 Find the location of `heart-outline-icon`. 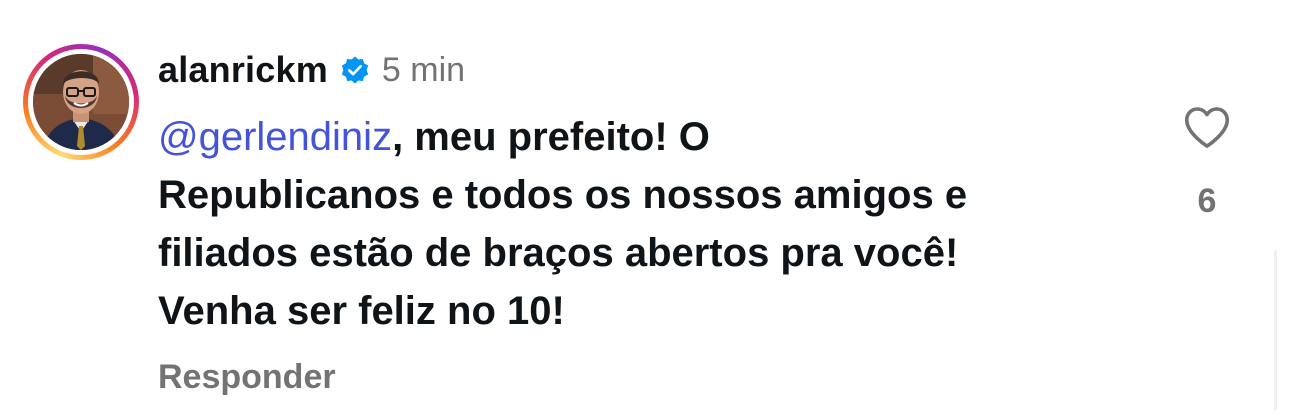

heart-outline-icon is located at coordinates (1207, 132).